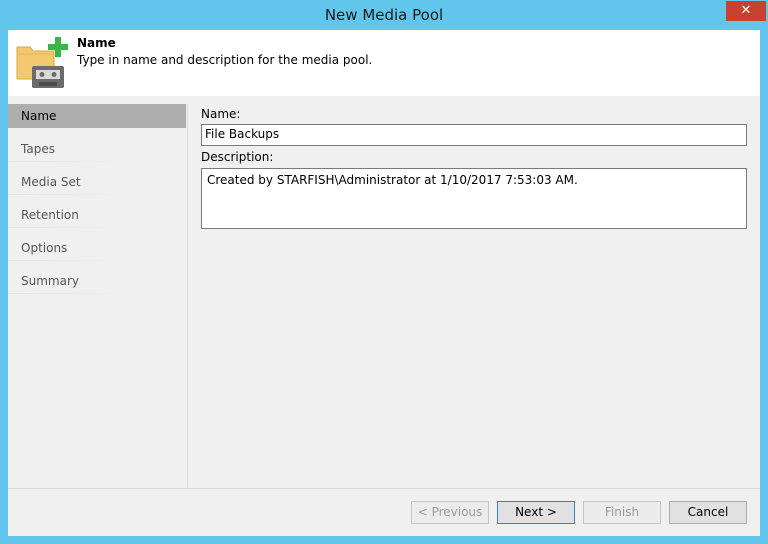 The image size is (768, 544). What do you see at coordinates (97, 281) in the screenshot?
I see `nav-step-summary: Summary` at bounding box center [97, 281].